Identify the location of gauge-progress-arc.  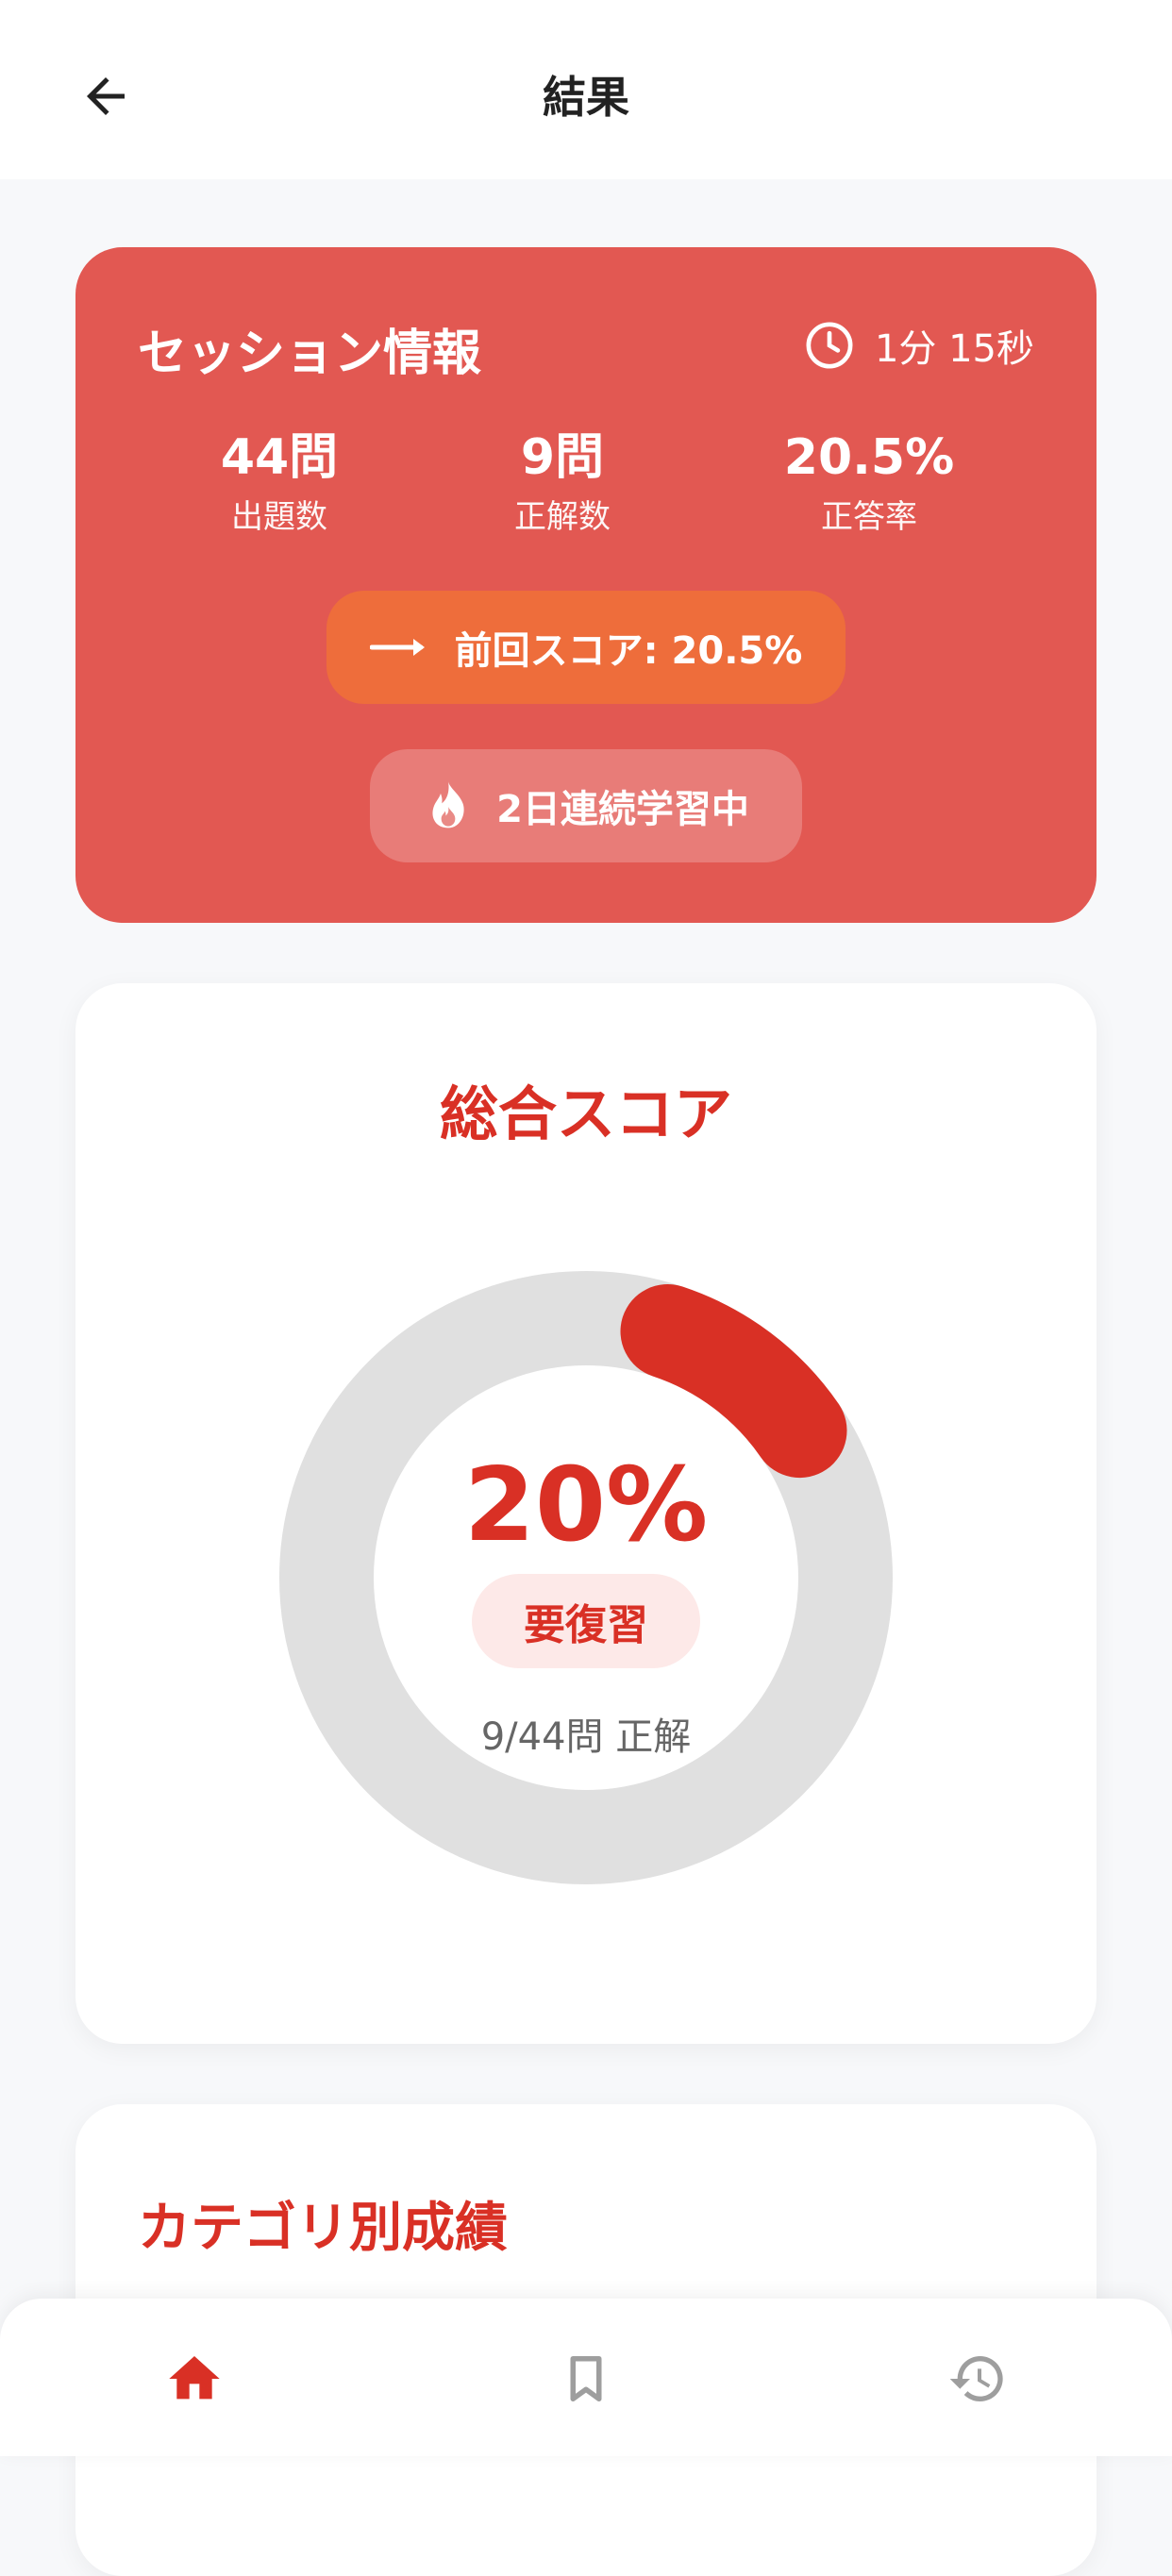
(733, 1381).